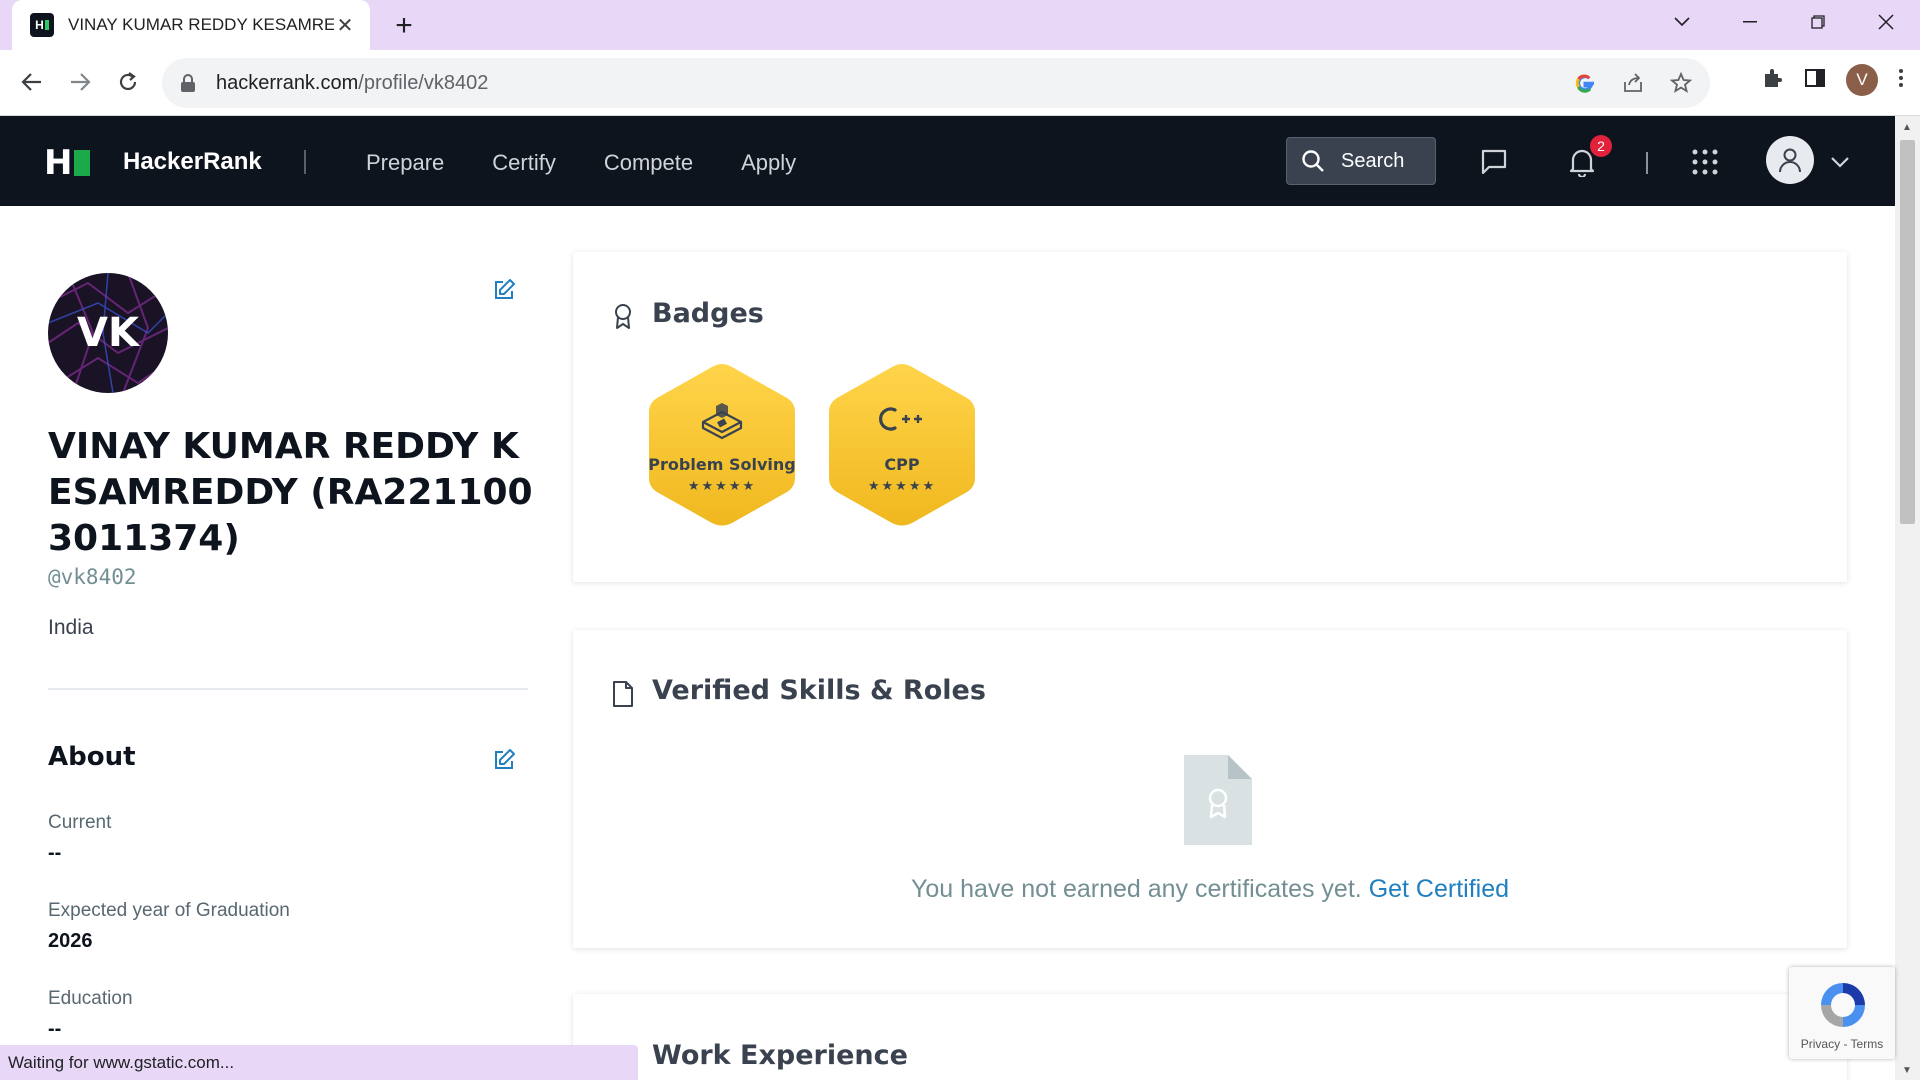 The height and width of the screenshot is (1080, 1920). What do you see at coordinates (55, 853) in the screenshot?
I see `field-value-current: --` at bounding box center [55, 853].